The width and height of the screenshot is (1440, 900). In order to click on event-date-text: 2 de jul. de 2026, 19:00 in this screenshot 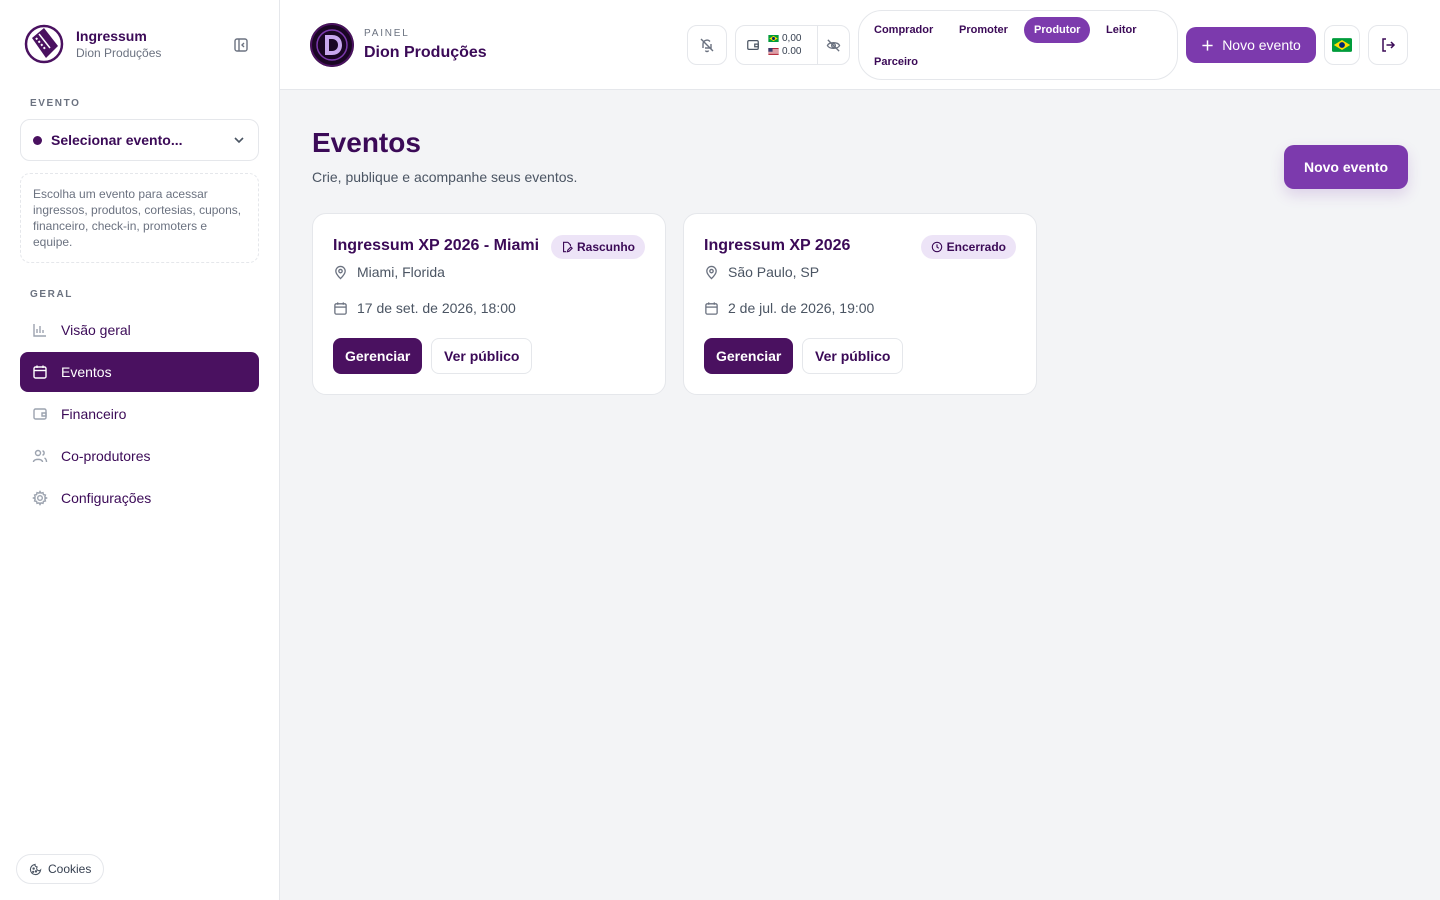, I will do `click(801, 308)`.